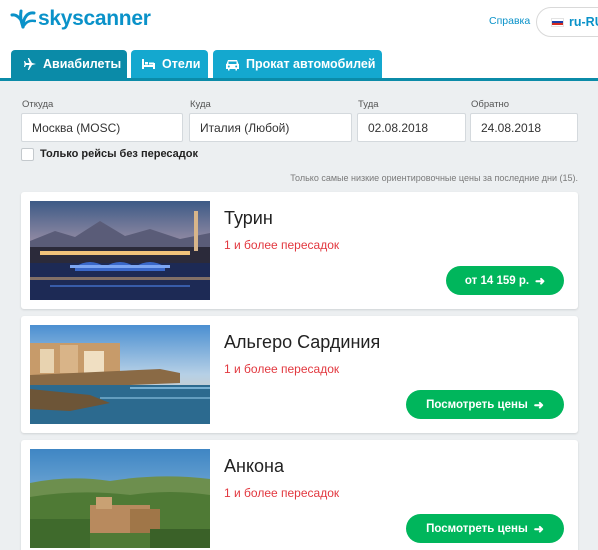 The height and width of the screenshot is (550, 598). I want to click on destination-title: Анкона, so click(254, 466).